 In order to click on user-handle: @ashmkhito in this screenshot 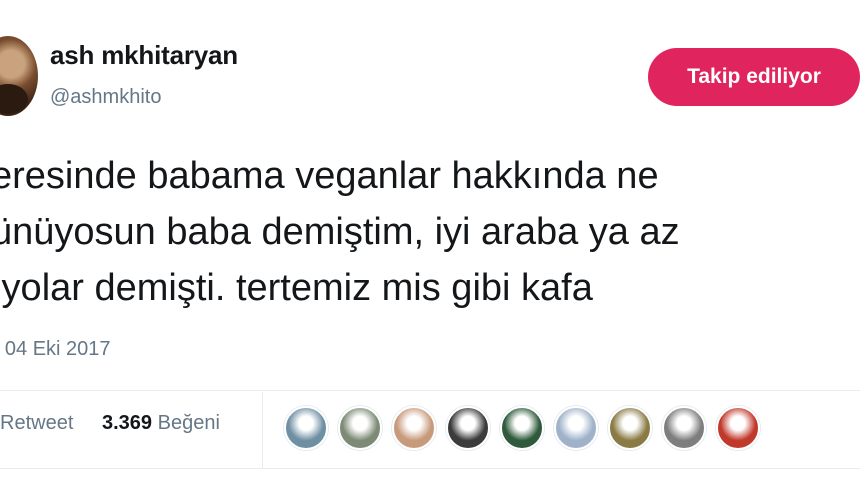, I will do `click(105, 97)`.